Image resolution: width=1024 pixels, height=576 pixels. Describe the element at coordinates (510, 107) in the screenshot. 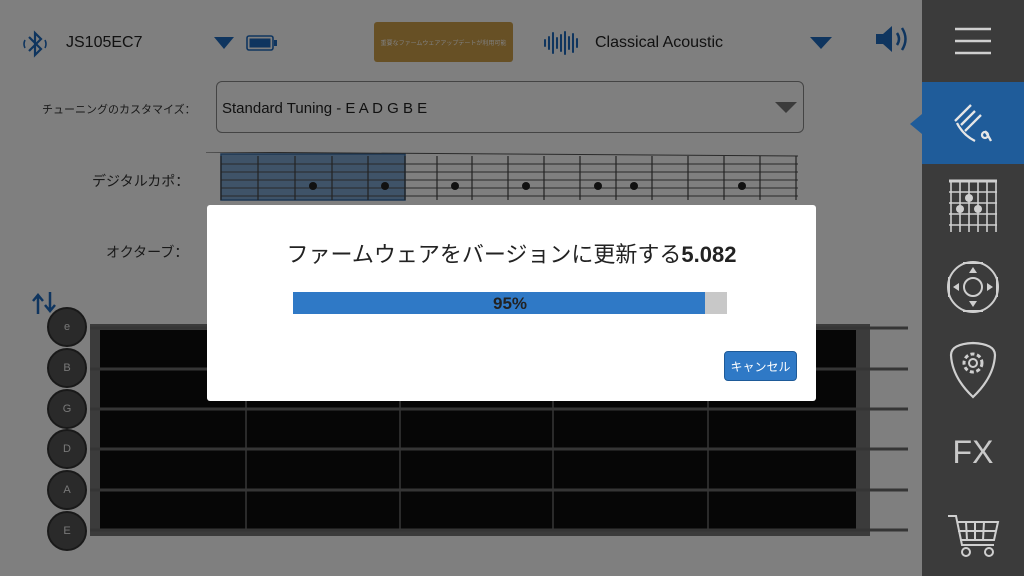

I see `tuning-select: Standard Tuning - E A D G B E` at that location.